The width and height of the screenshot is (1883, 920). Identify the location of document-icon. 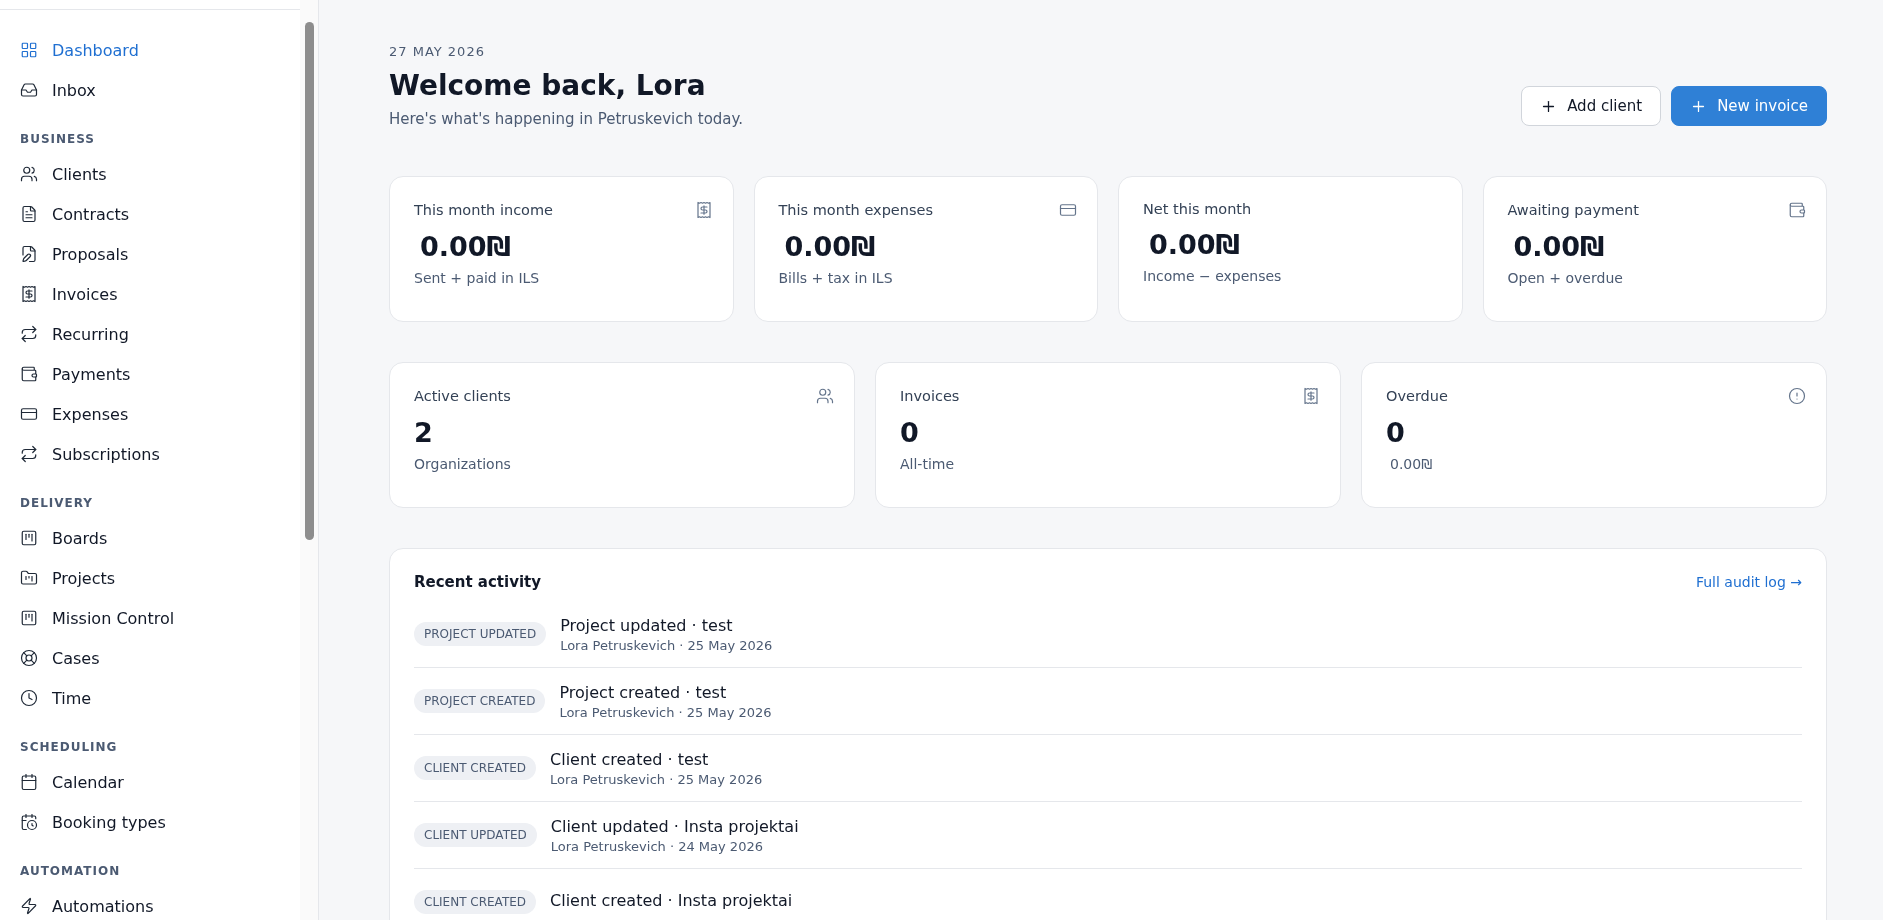
(29, 214).